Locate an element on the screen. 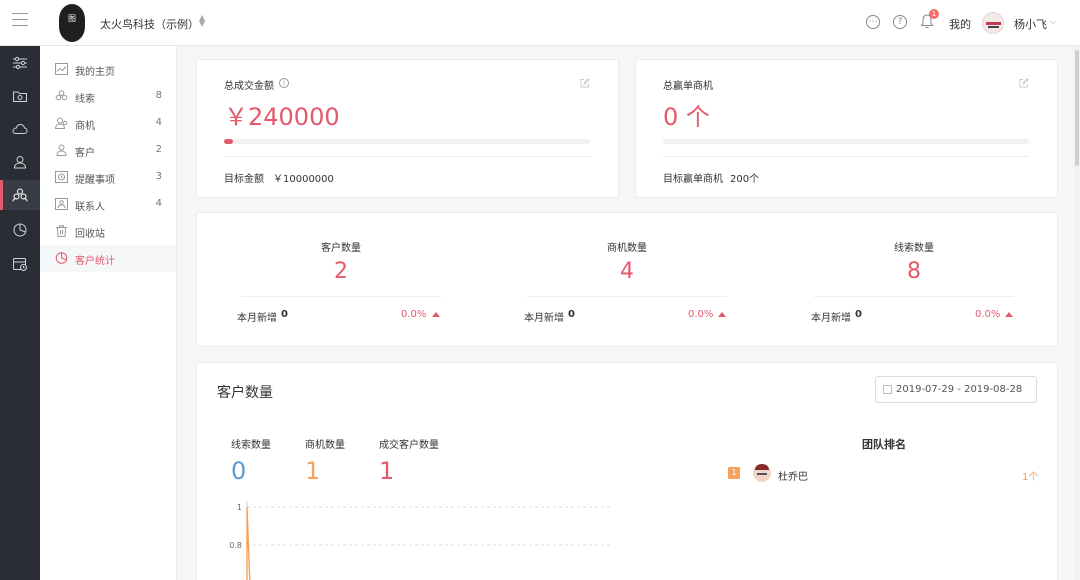 Image resolution: width=1080 pixels, height=580 pixels. company-logo: 图 is located at coordinates (72, 23).